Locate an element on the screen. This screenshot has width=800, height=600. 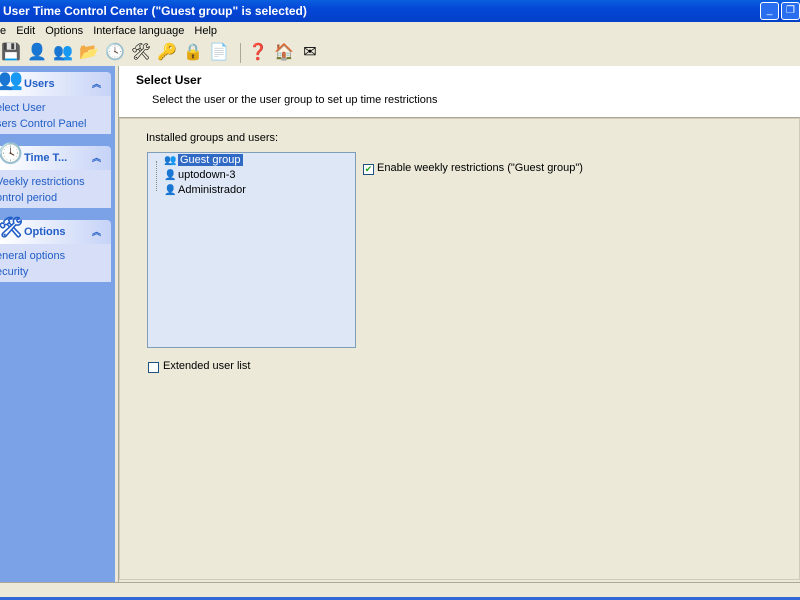
settings-button: 🛠 is located at coordinates (141, 53).